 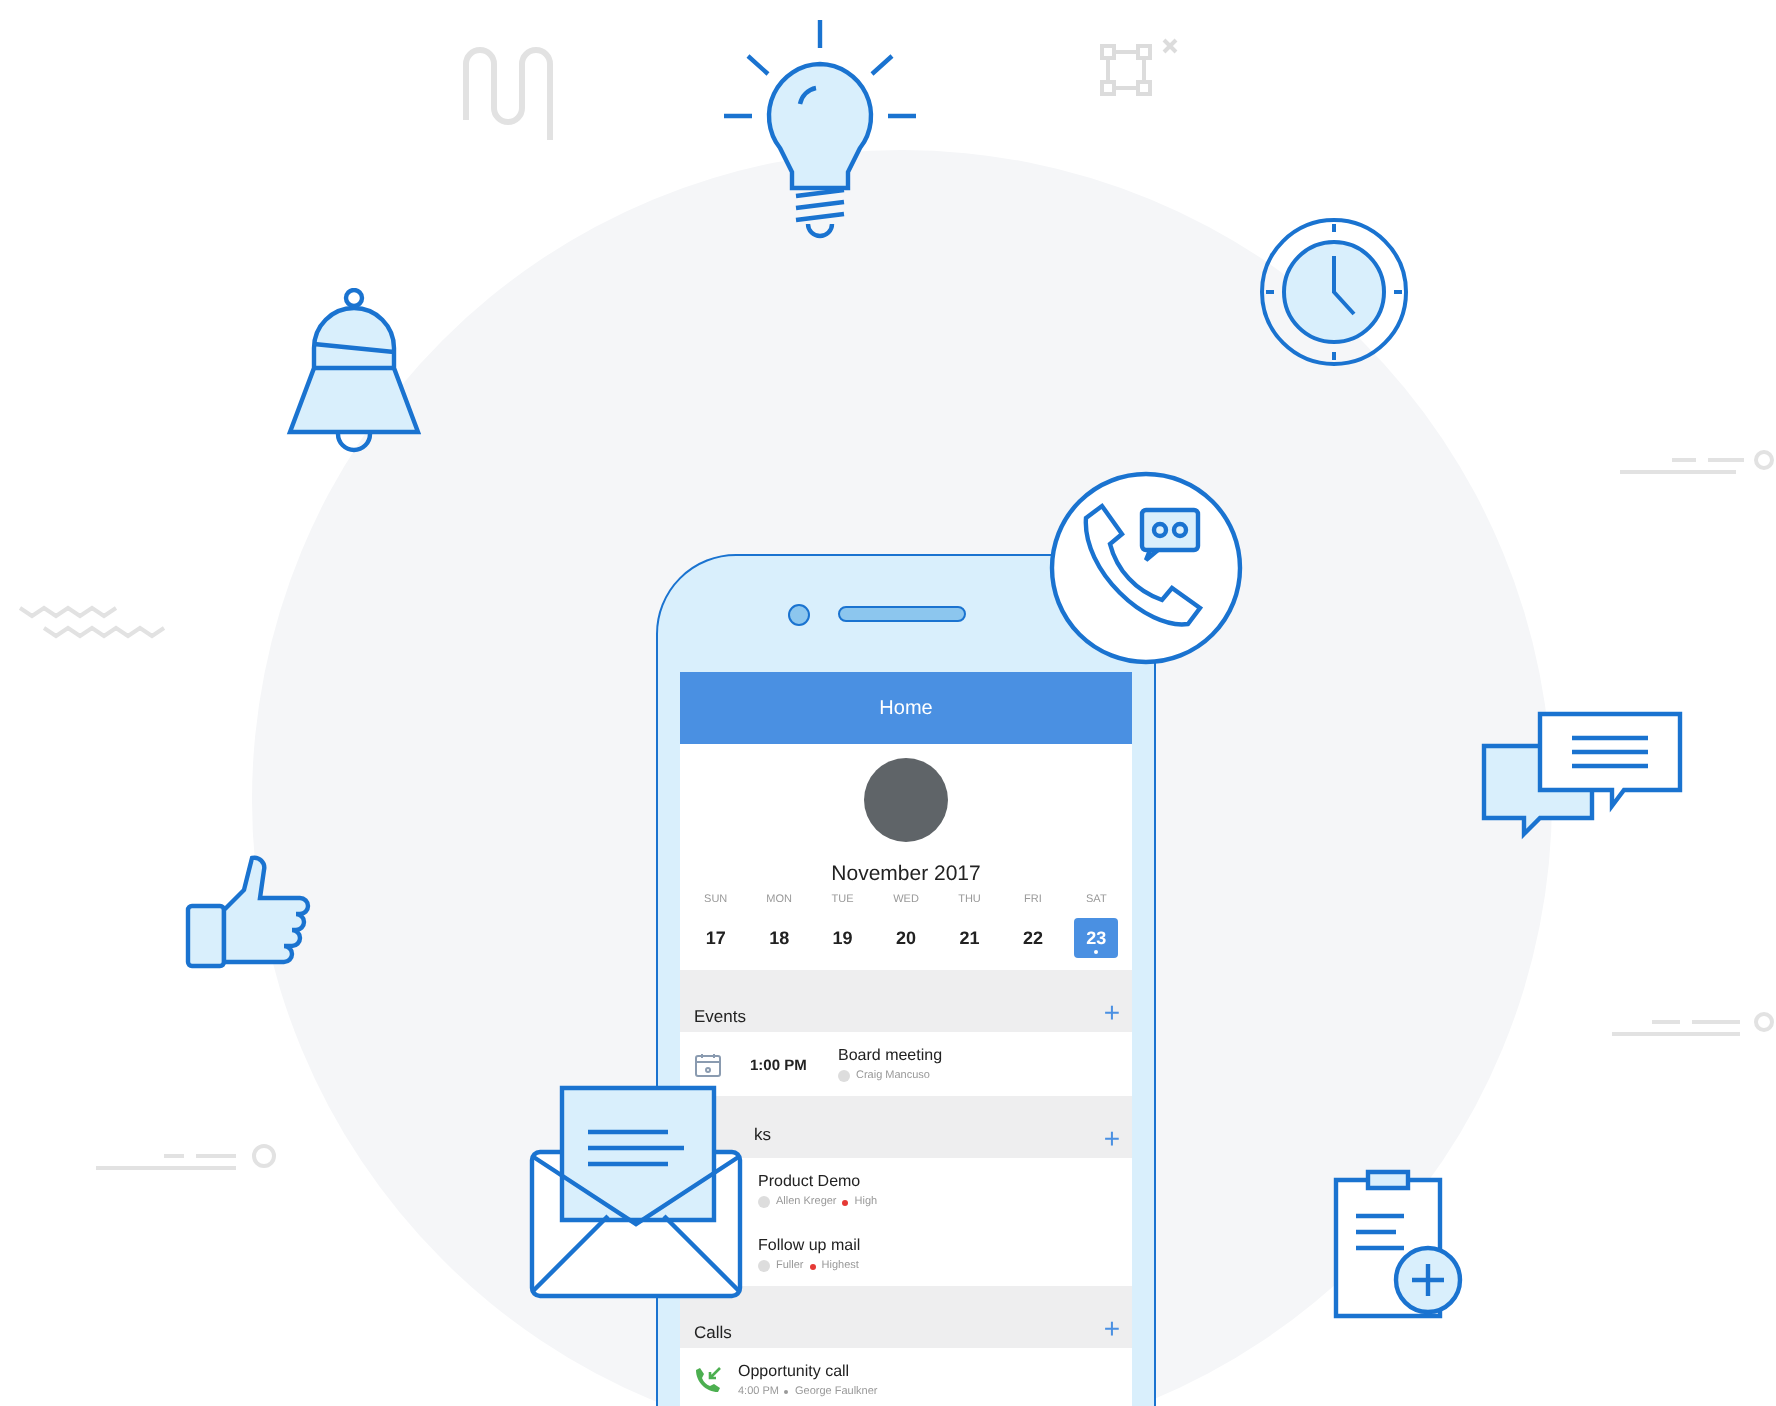 What do you see at coordinates (842, 938) in the screenshot?
I see `date-cell: 19` at bounding box center [842, 938].